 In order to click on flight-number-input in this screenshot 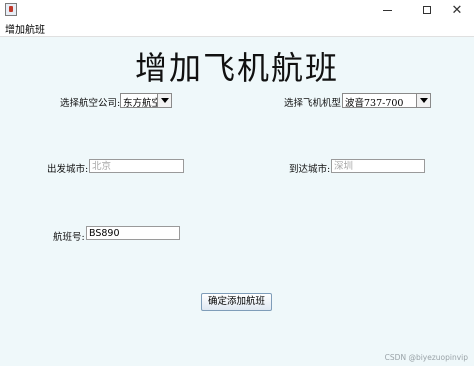, I will do `click(133, 233)`.